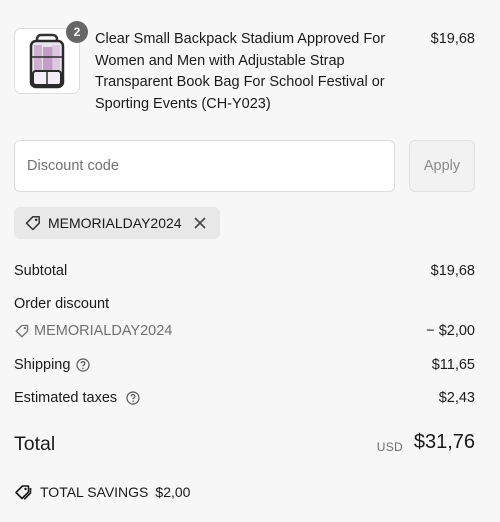 The width and height of the screenshot is (500, 522). What do you see at coordinates (452, 39) in the screenshot?
I see `product-price: $19,68` at bounding box center [452, 39].